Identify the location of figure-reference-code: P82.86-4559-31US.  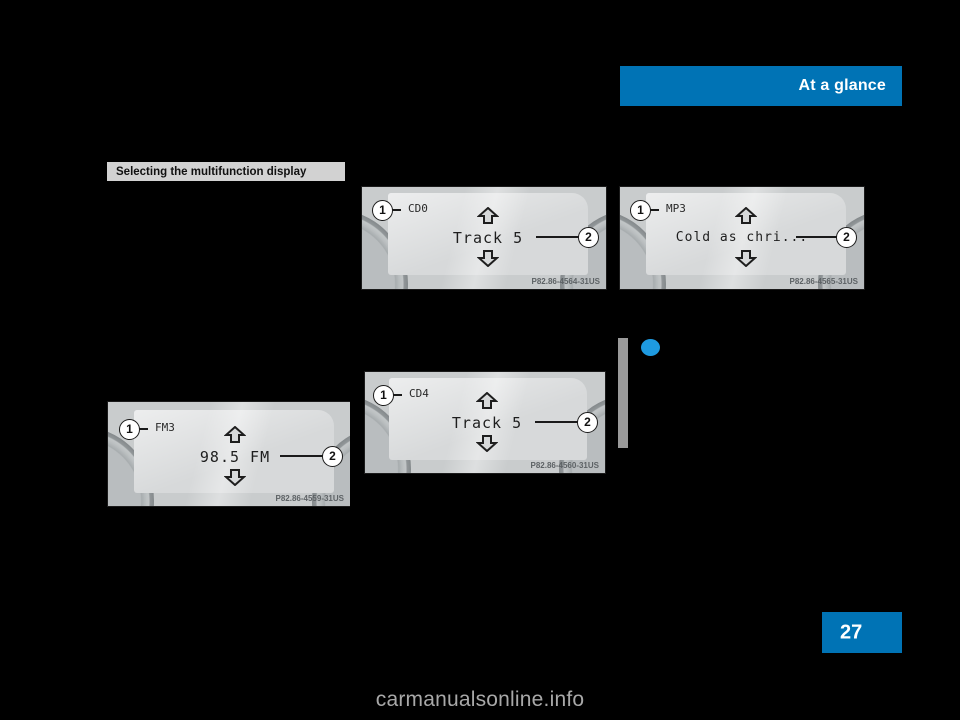
(310, 498).